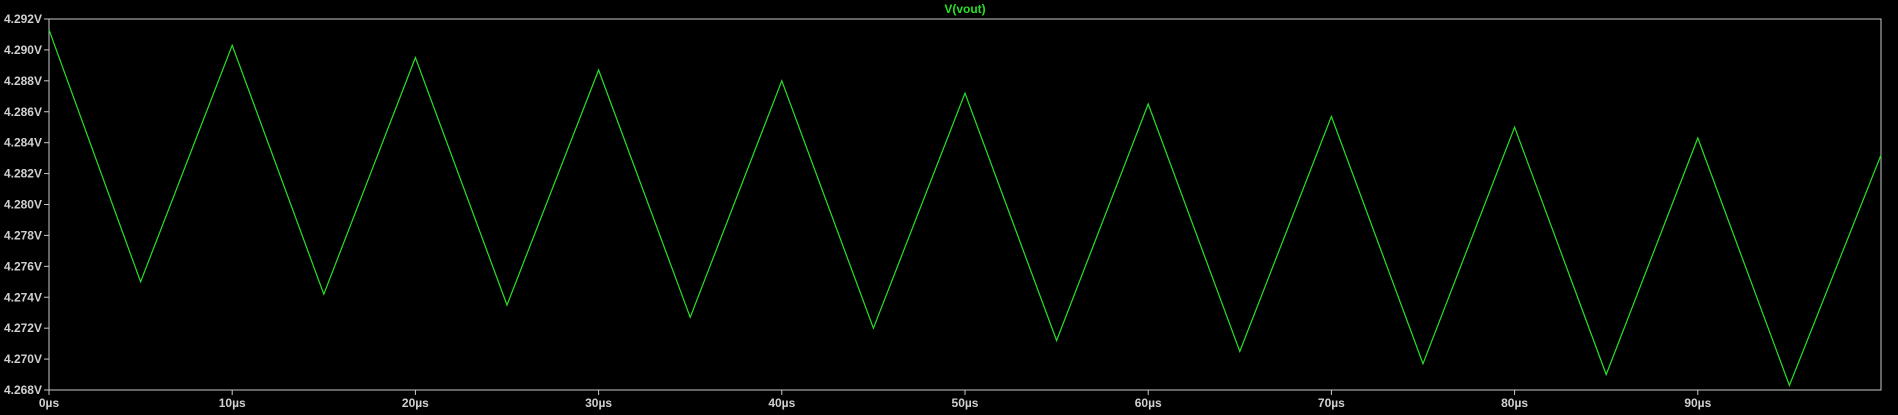 The width and height of the screenshot is (1898, 415). Describe the element at coordinates (23, 50) in the screenshot. I see `y-tick-label: 4.290V` at that location.